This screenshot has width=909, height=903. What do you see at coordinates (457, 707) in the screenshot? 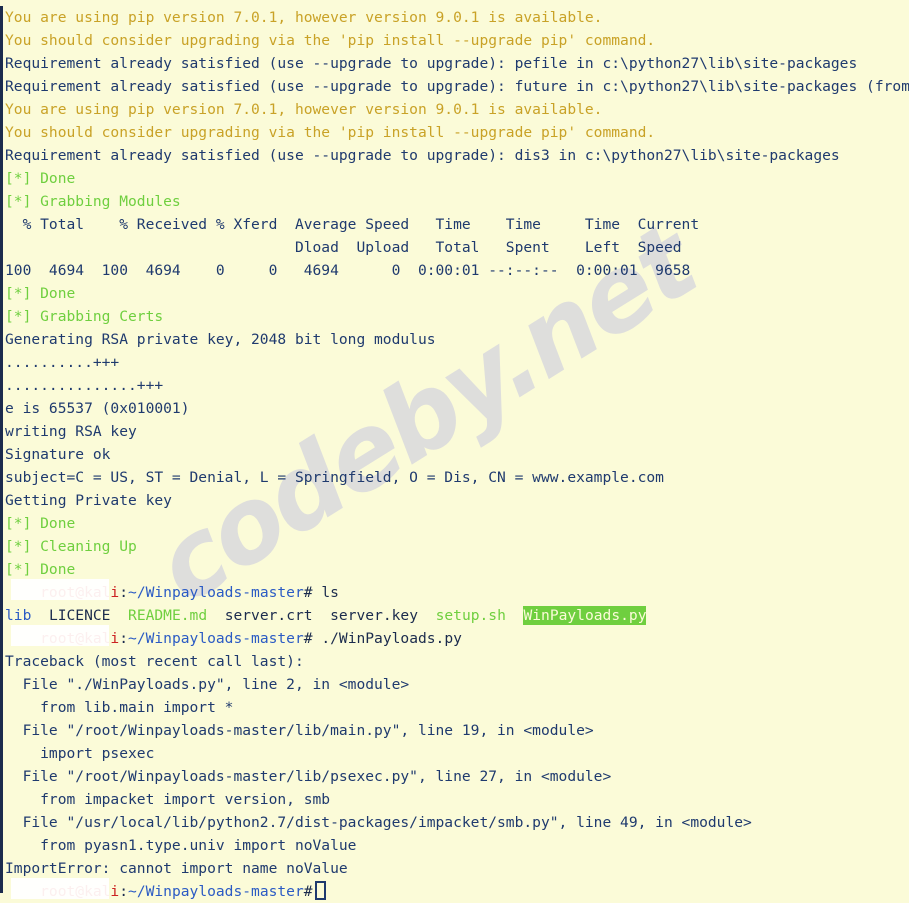
I see `terminal-output-line: from lib.main import *` at bounding box center [457, 707].